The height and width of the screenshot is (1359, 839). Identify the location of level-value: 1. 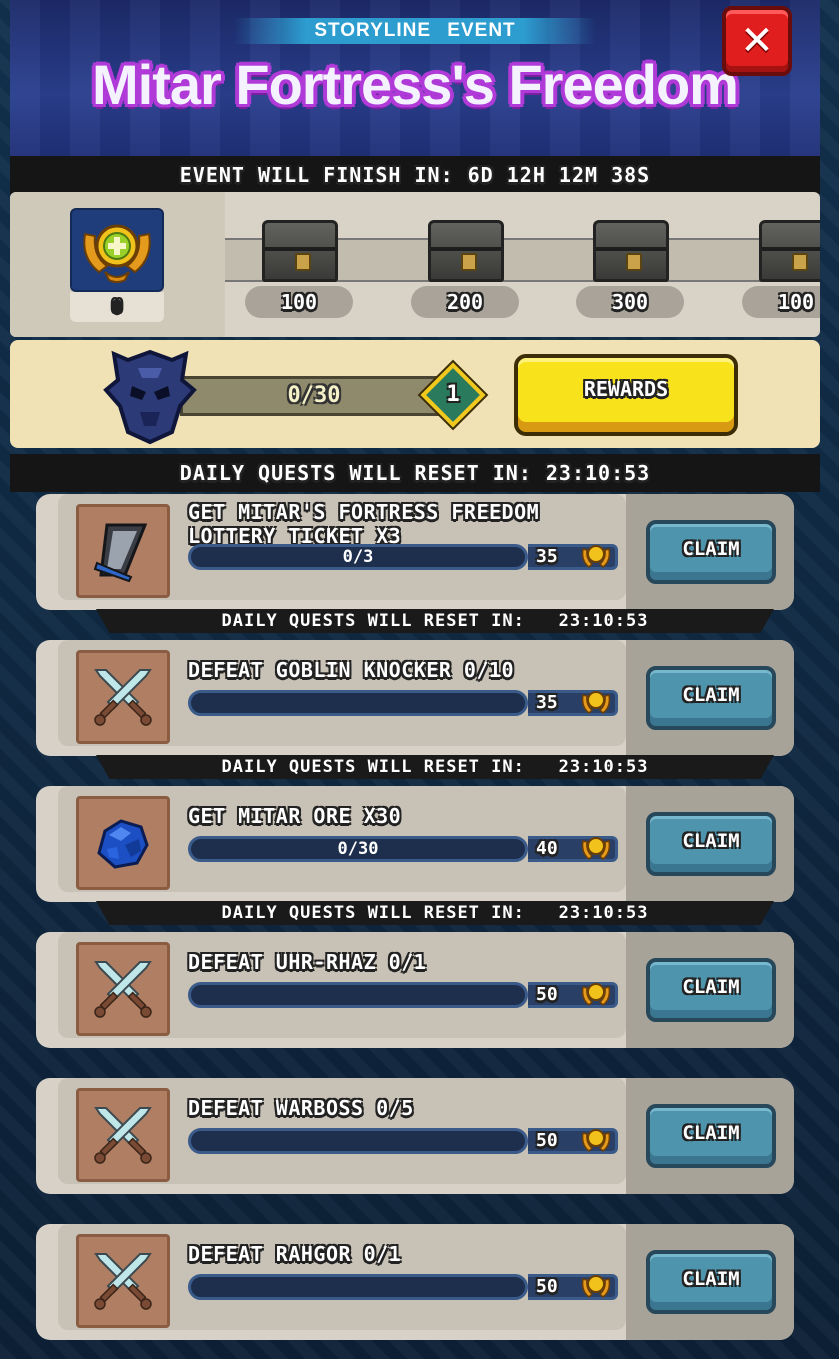
(453, 394).